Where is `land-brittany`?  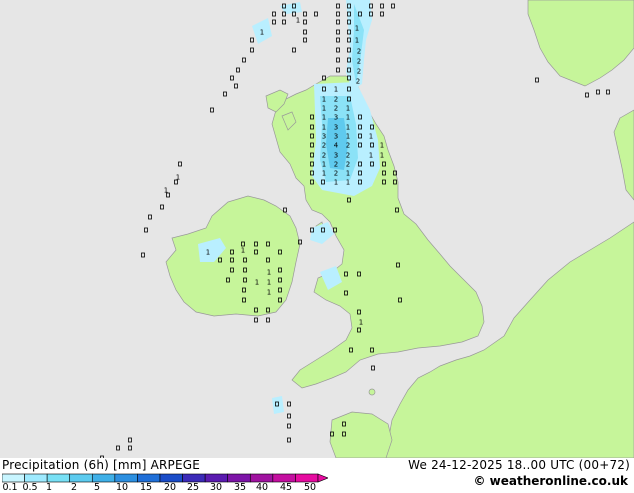
land-brittany is located at coordinates (361, 434).